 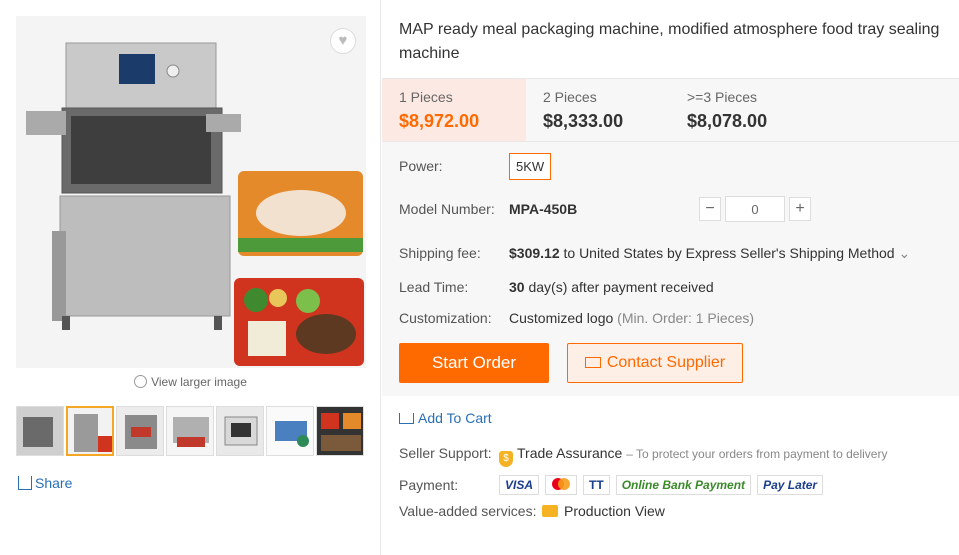 I want to click on contact-supplier-label: Contact Supplier, so click(x=666, y=362).